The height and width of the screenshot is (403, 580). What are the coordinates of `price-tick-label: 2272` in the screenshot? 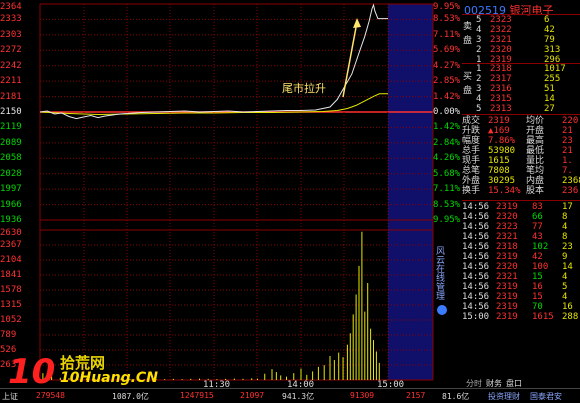 It's located at (11, 50).